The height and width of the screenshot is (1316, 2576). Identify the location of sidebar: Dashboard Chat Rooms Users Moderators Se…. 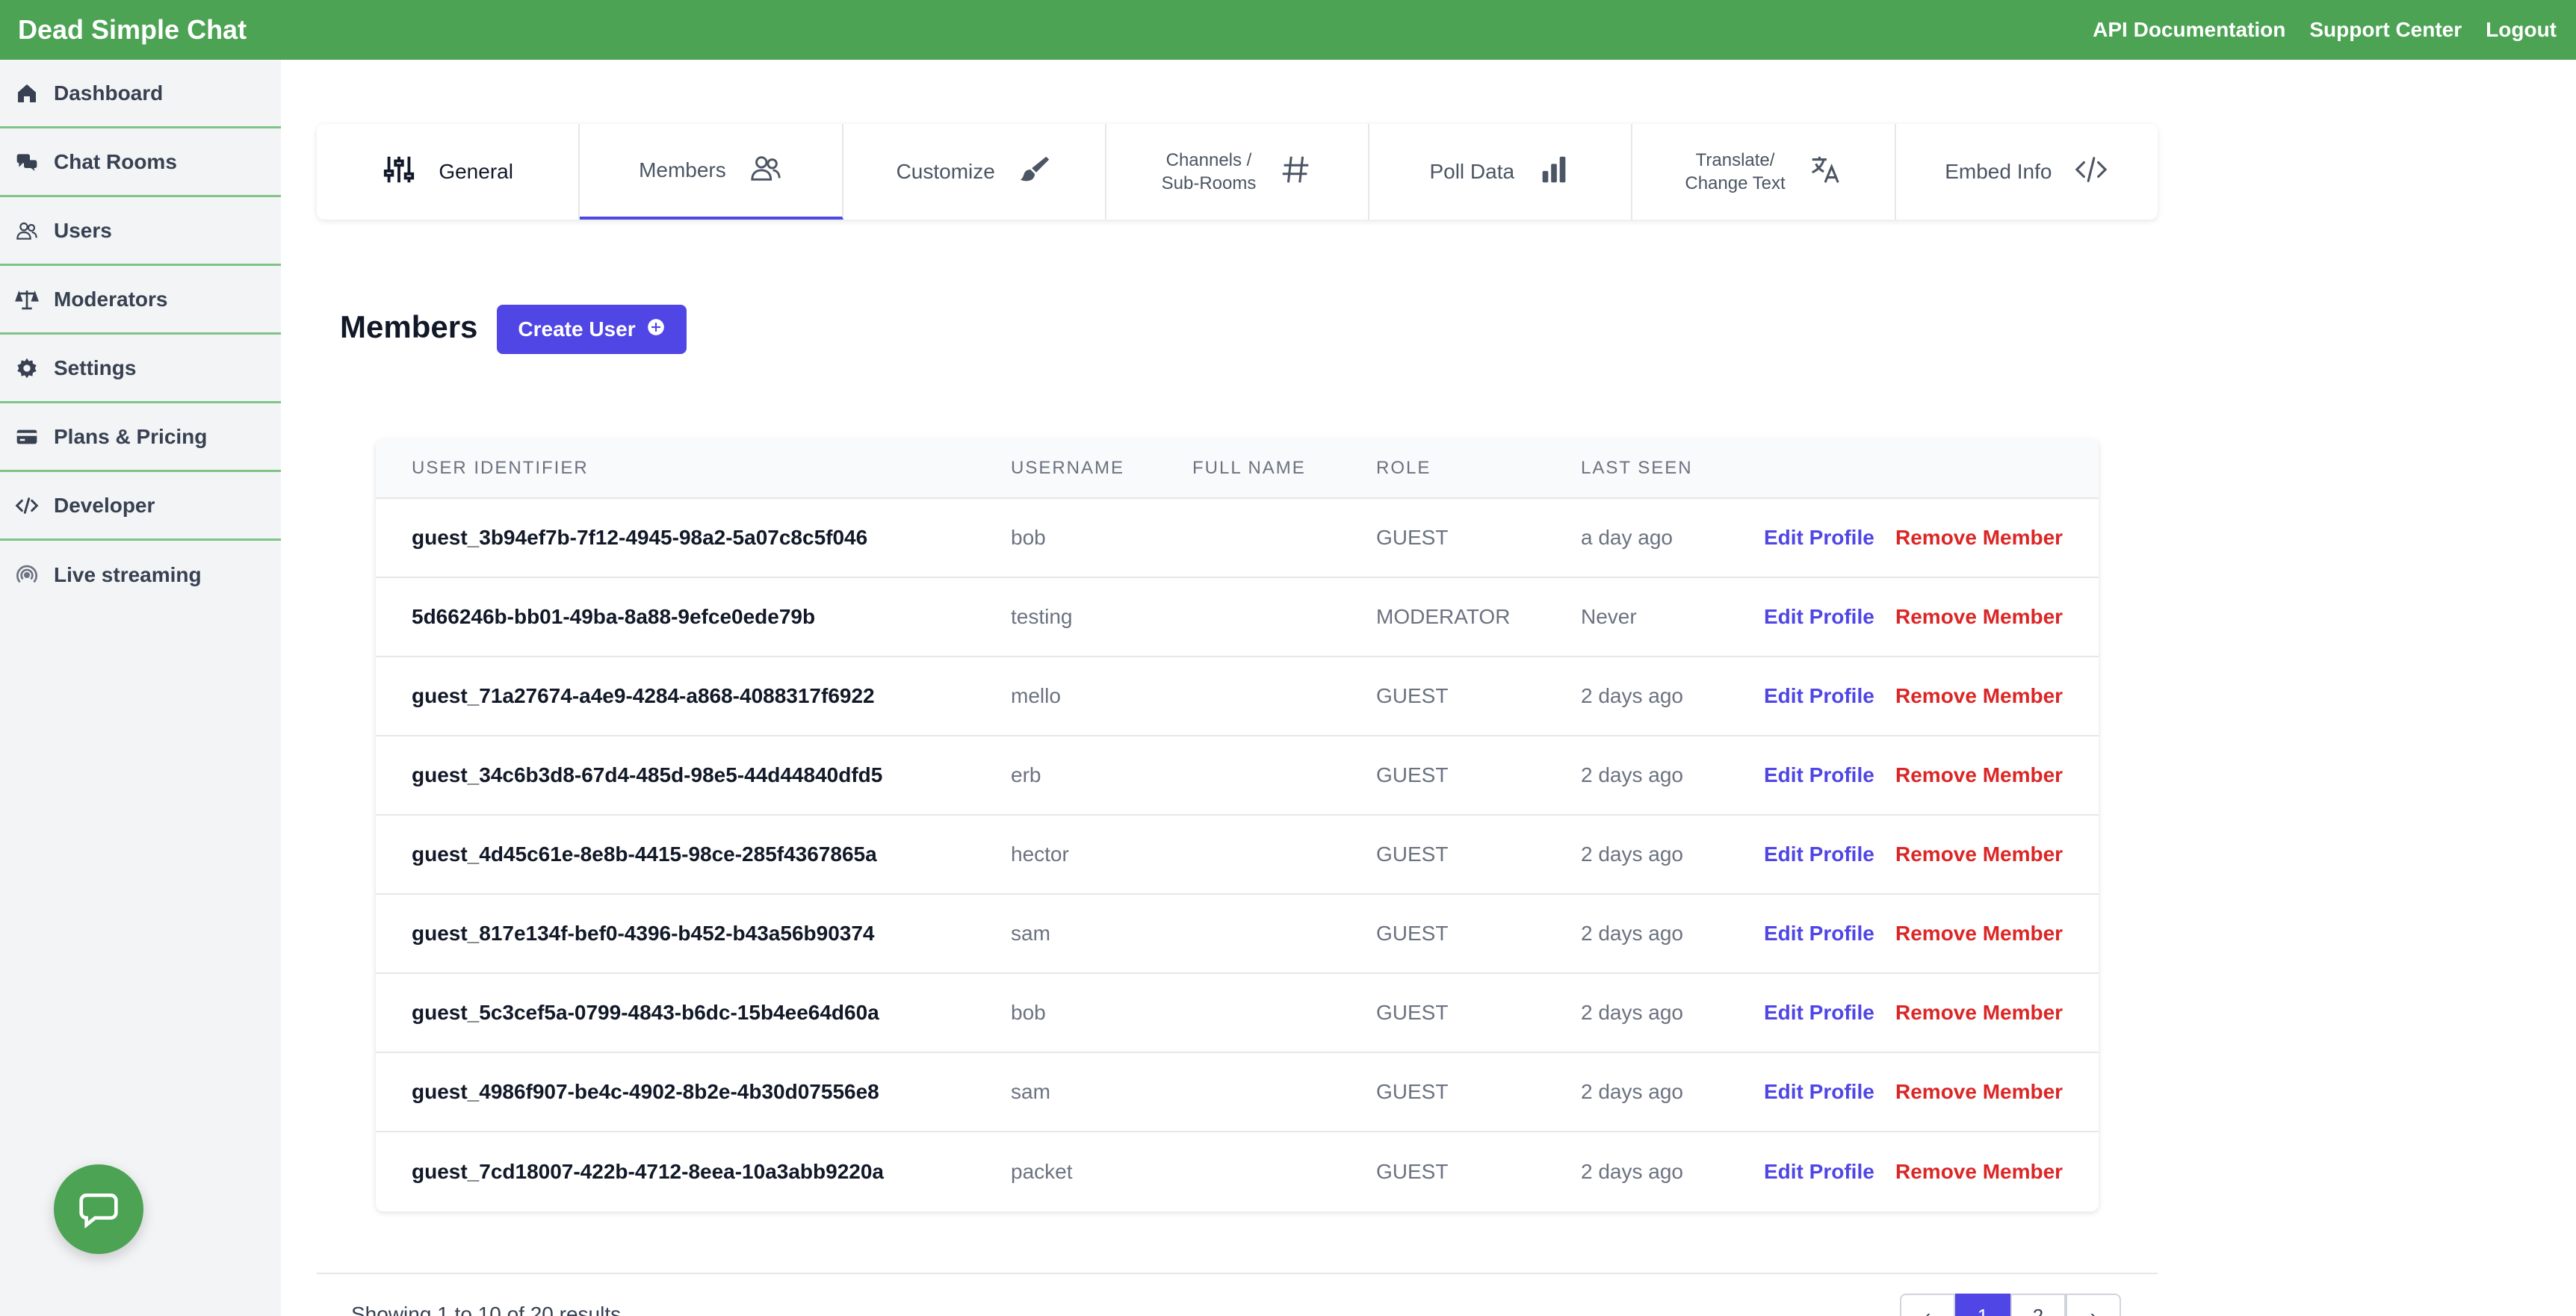
(140, 688).